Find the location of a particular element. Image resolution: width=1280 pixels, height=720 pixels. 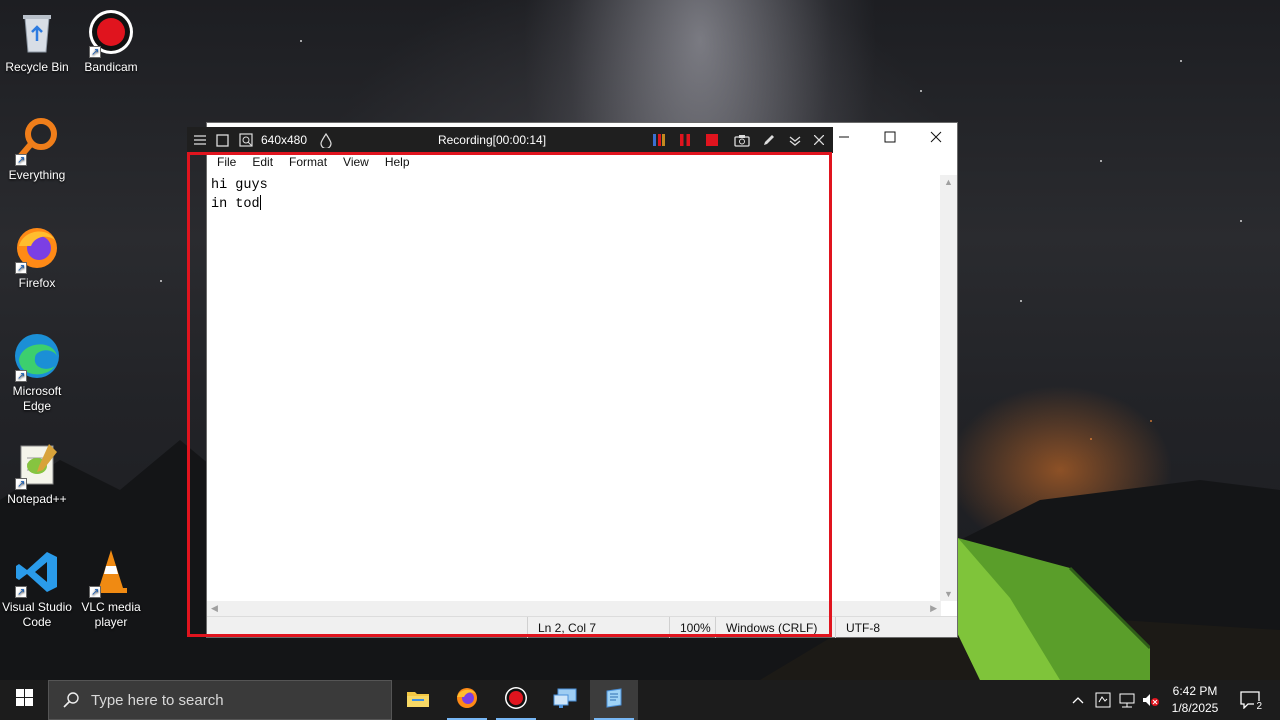

menu-view: View is located at coordinates (356, 163).